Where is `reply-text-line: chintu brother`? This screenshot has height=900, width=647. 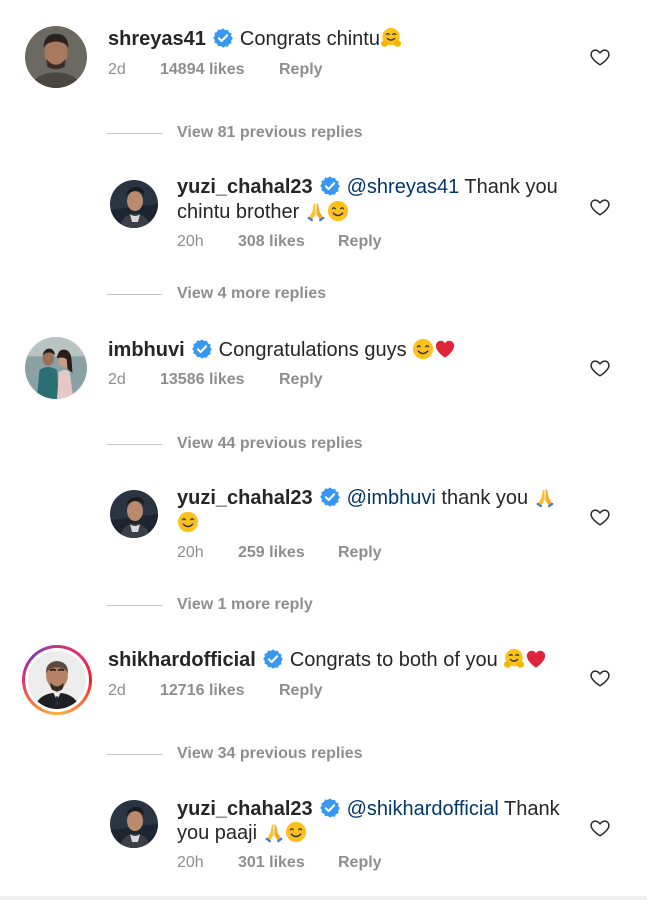
reply-text-line: chintu brother is located at coordinates (263, 212).